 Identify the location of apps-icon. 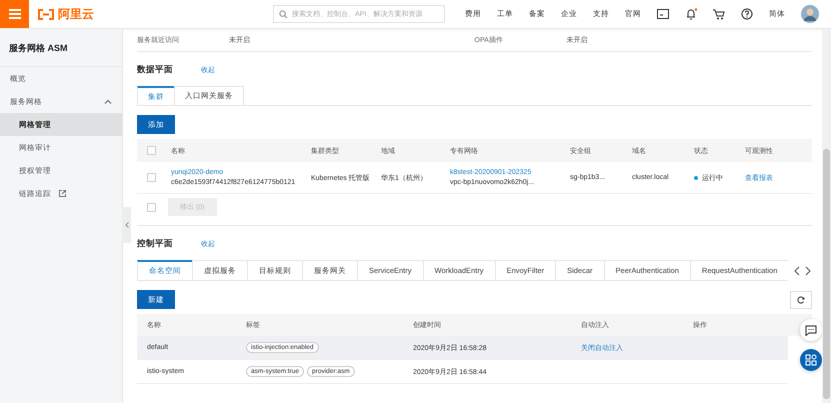
(811, 360).